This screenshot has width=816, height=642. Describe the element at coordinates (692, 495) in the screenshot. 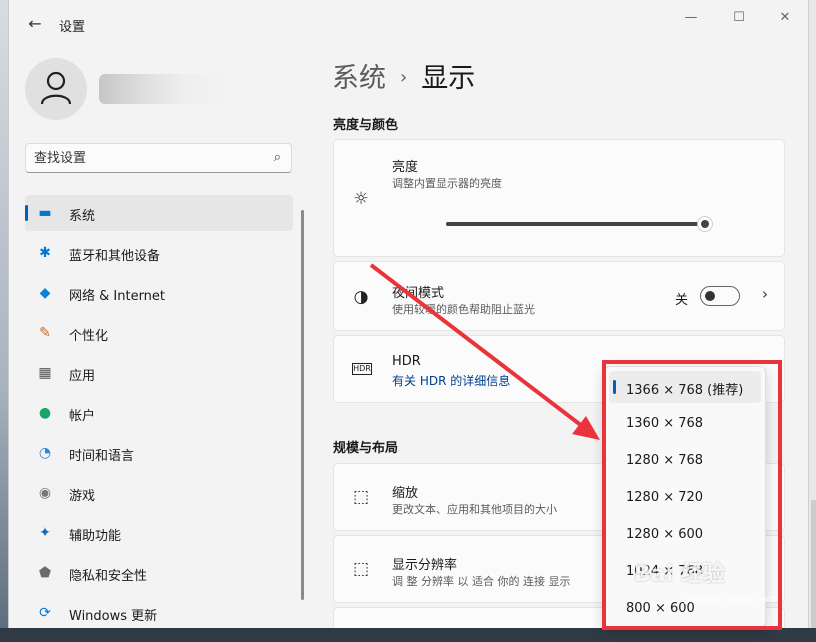

I see `annotation-highlight-box` at that location.